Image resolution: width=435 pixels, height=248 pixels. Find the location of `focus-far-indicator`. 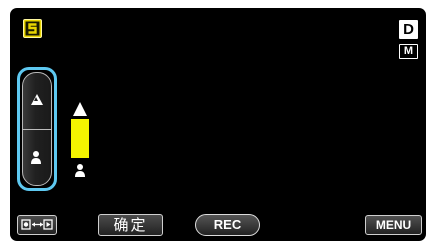

focus-far-indicator is located at coordinates (80, 108).